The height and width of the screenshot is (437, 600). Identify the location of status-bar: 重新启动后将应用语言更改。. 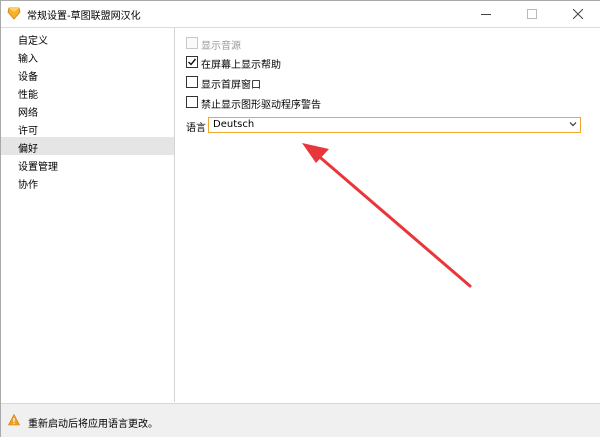
(300, 420).